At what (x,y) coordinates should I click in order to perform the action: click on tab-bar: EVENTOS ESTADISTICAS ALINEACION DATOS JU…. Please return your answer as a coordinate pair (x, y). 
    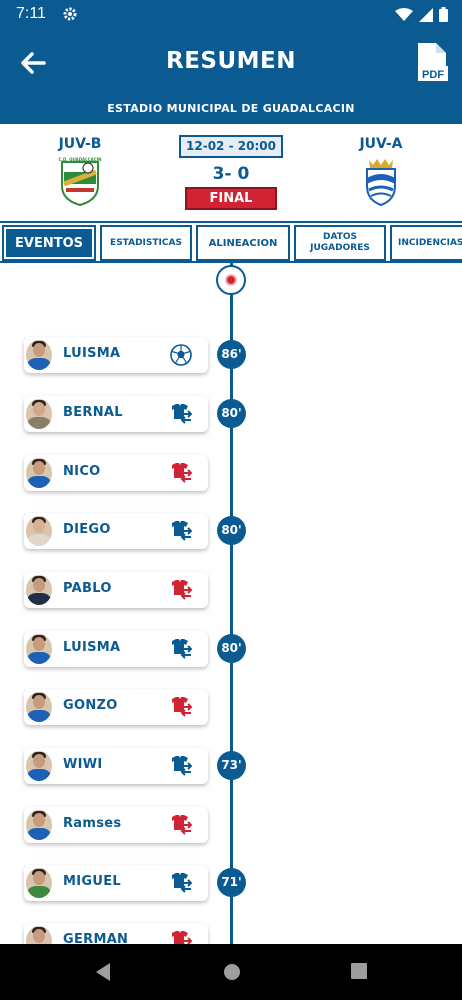
    Looking at the image, I should click on (231, 242).